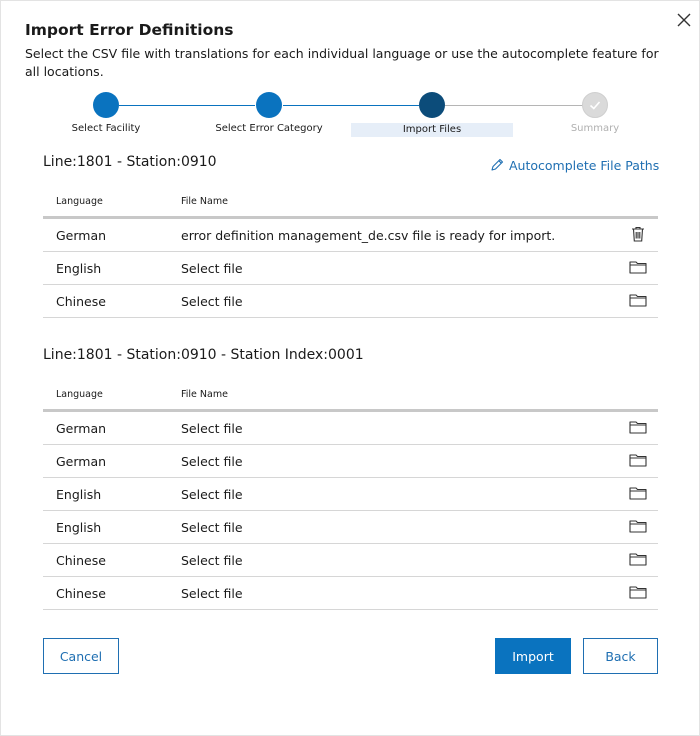  I want to click on step-4-label: Summary, so click(595, 128).